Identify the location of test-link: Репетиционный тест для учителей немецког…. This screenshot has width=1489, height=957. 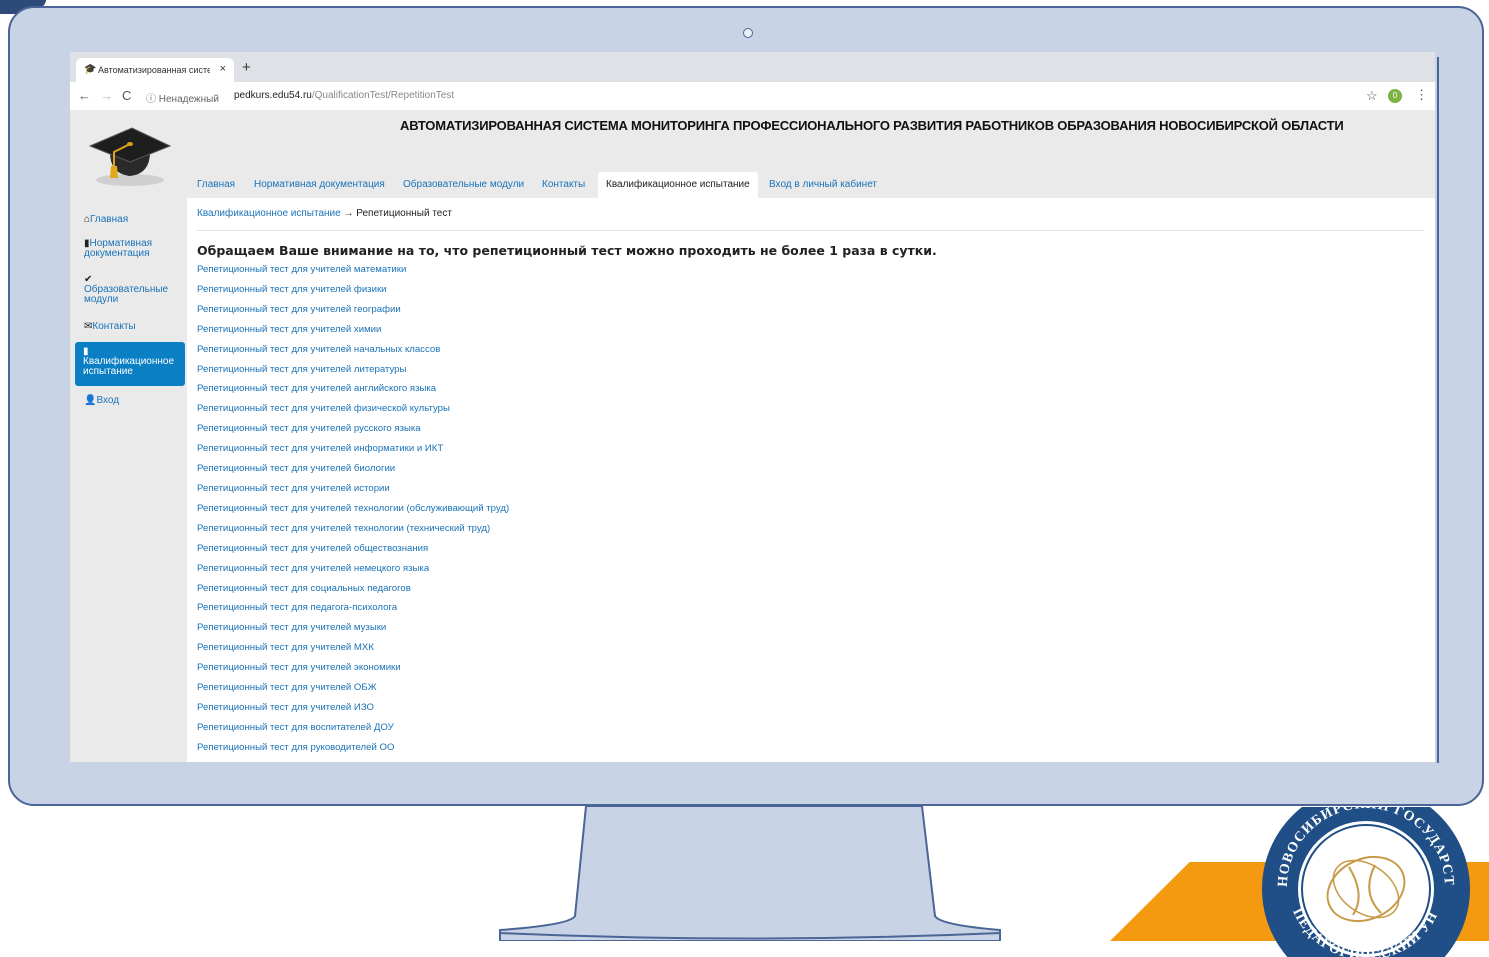
(353, 573).